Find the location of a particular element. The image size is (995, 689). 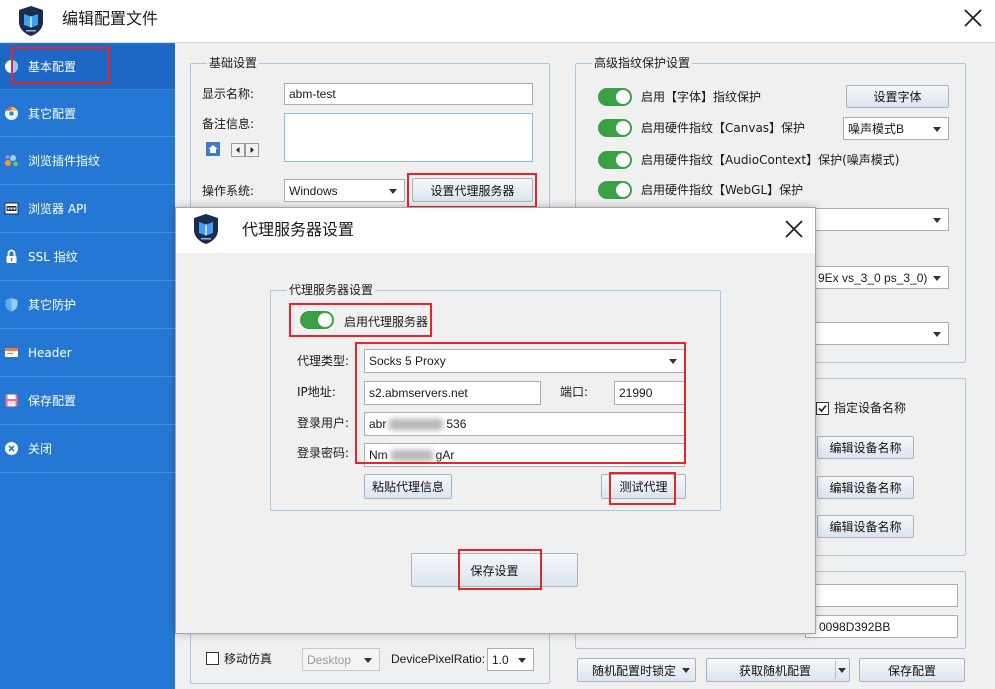

lock-on-random-label: 随机配置时锁定 is located at coordinates (634, 670).